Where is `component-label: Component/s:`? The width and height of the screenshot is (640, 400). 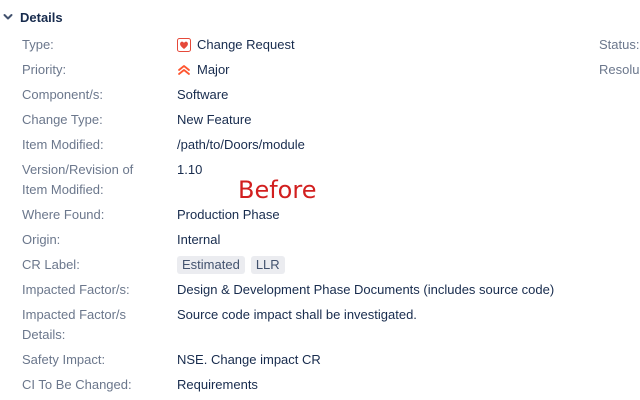
component-label: Component/s: is located at coordinates (62, 94).